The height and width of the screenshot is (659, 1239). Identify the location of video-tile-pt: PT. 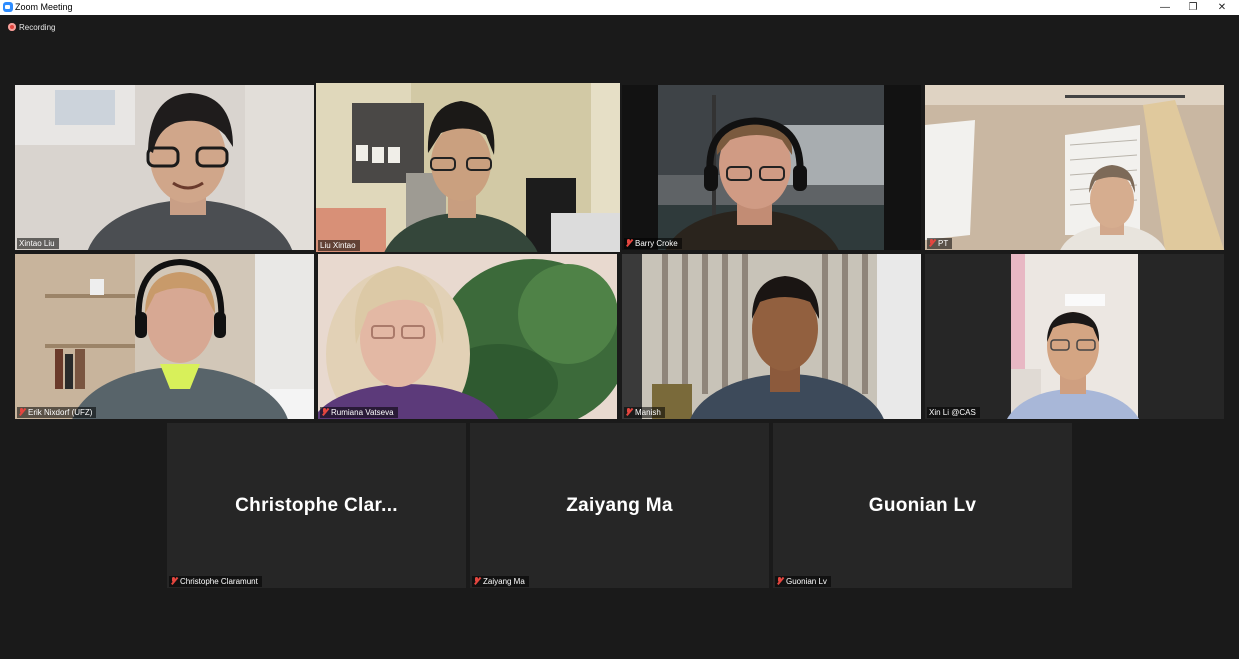
(1074, 167).